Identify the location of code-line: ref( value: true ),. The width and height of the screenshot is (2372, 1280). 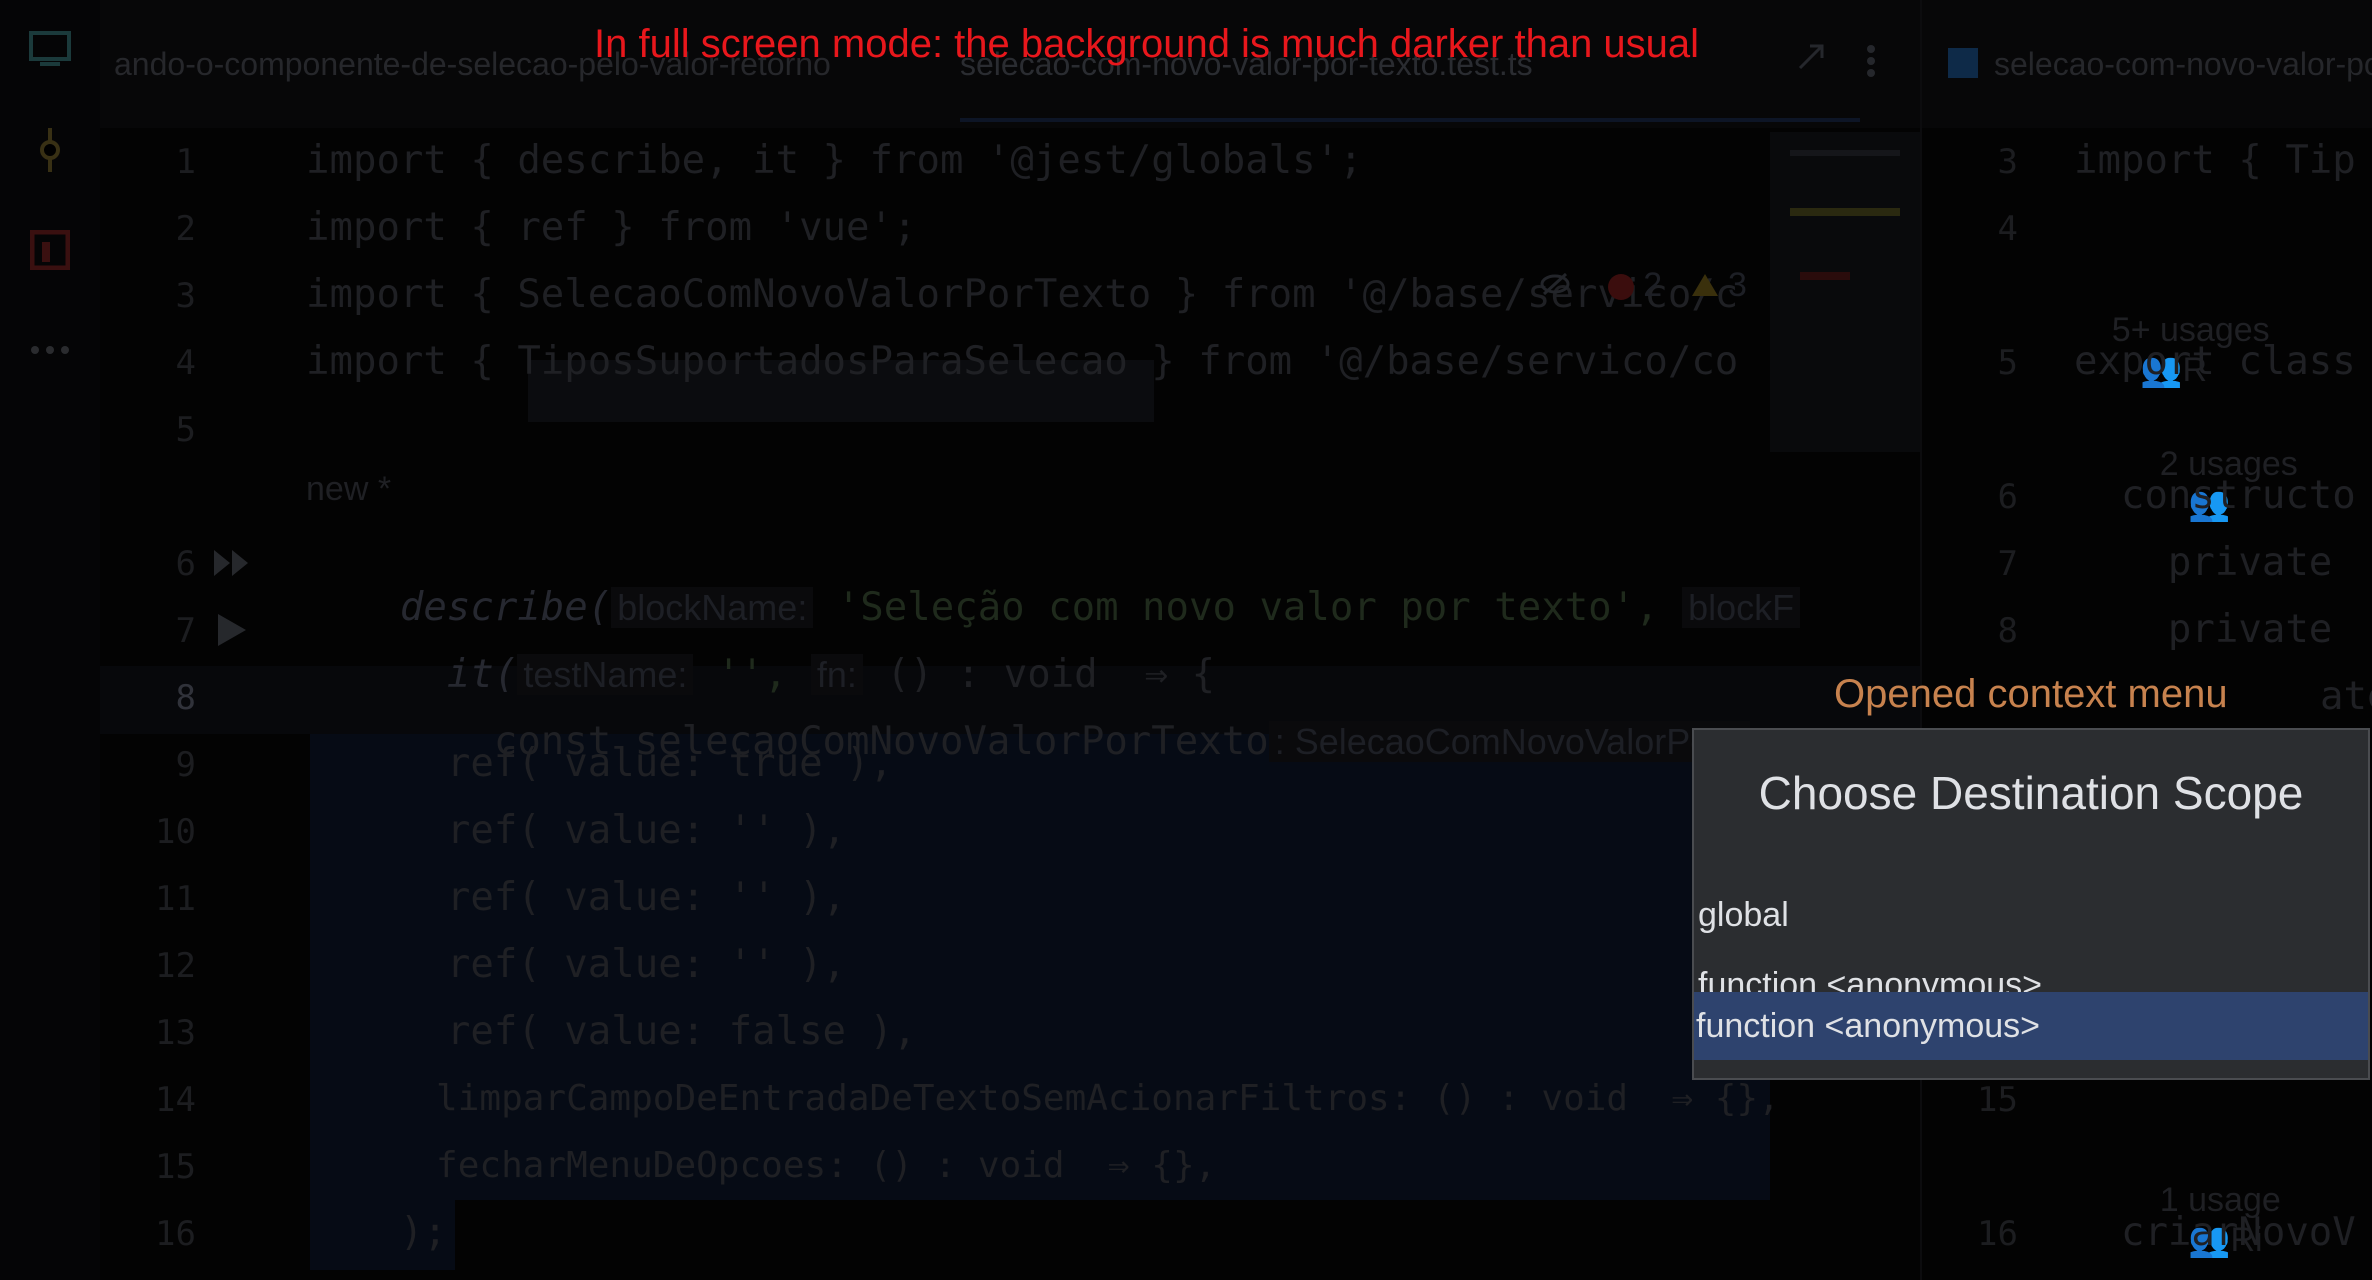
(599, 763).